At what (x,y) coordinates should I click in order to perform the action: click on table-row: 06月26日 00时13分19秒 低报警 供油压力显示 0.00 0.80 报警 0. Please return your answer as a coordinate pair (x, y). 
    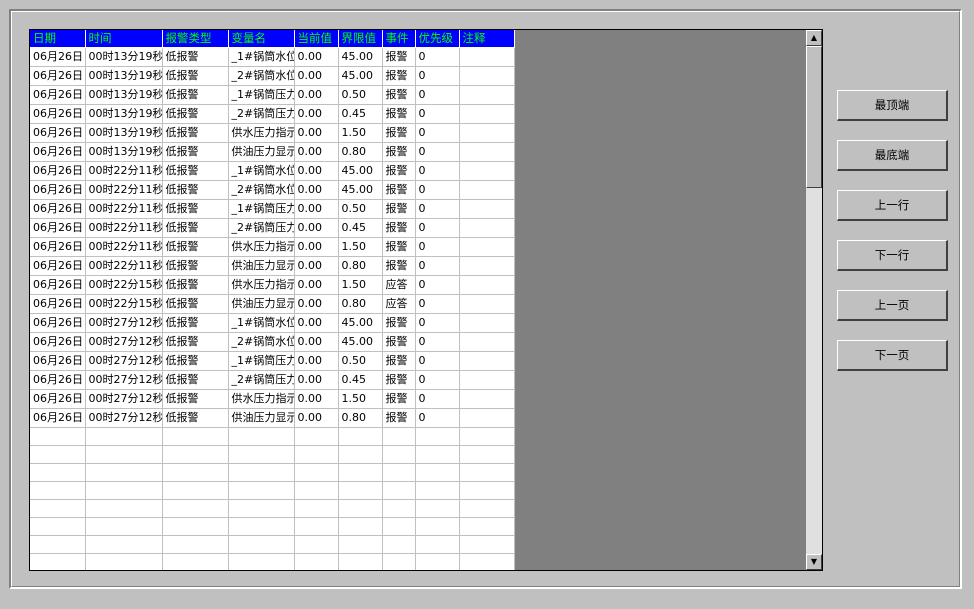
    Looking at the image, I should click on (272, 152).